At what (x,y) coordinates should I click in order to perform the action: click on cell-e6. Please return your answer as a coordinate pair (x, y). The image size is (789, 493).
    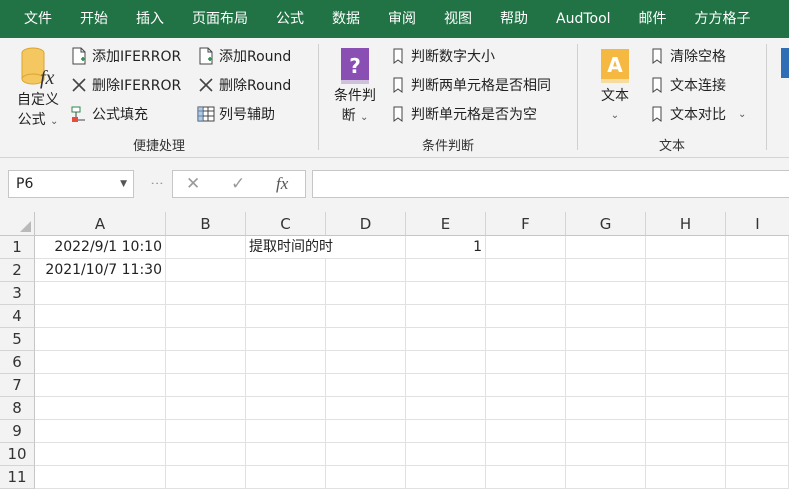
    Looking at the image, I should click on (446, 362).